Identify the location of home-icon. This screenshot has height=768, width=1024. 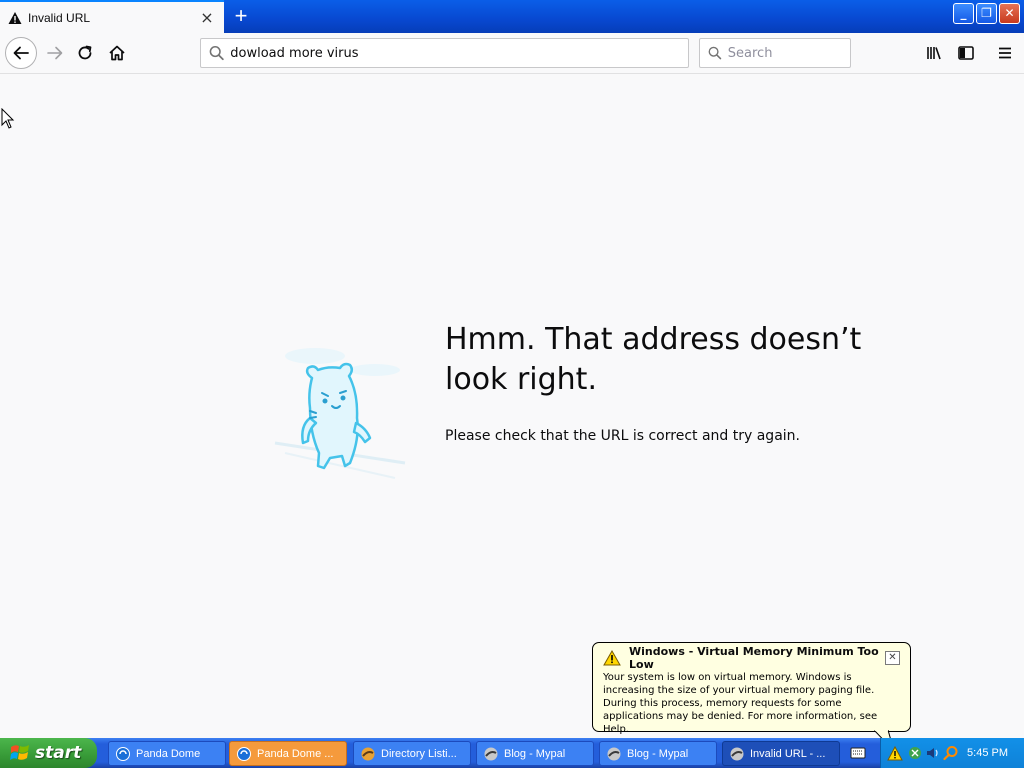
(117, 53).